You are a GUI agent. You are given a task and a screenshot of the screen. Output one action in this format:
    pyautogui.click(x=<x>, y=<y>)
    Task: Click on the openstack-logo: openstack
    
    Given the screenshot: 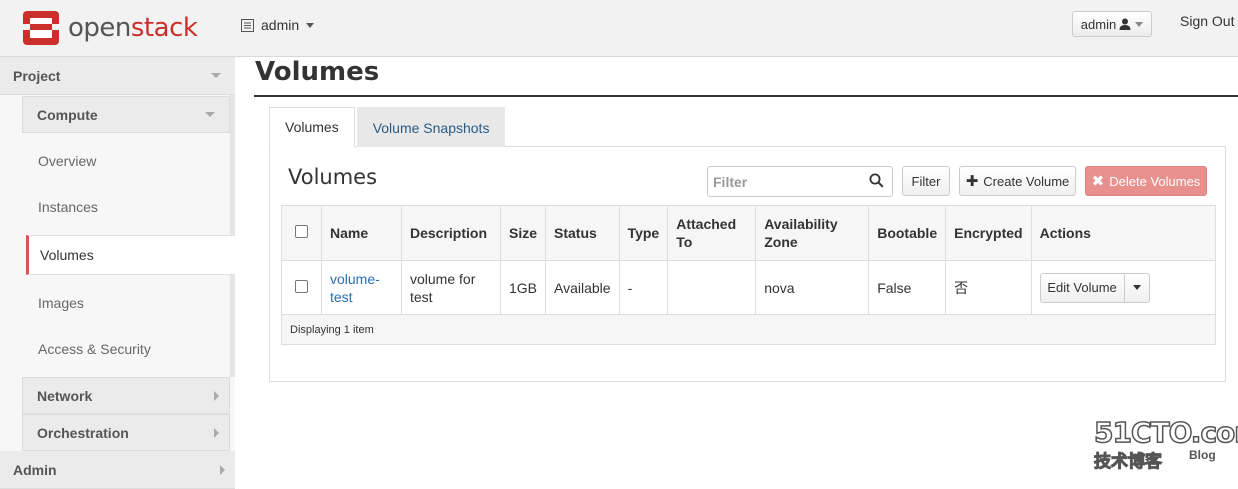 What is the action you would take?
    pyautogui.click(x=110, y=28)
    